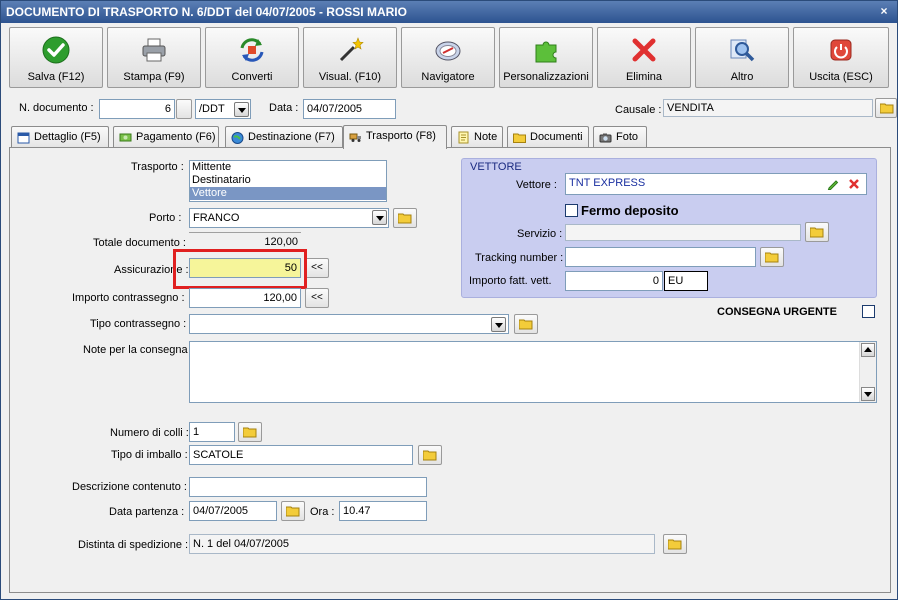  Describe the element at coordinates (233, 511) in the screenshot. I see `data-partenza-field: 04/07/2005` at that location.